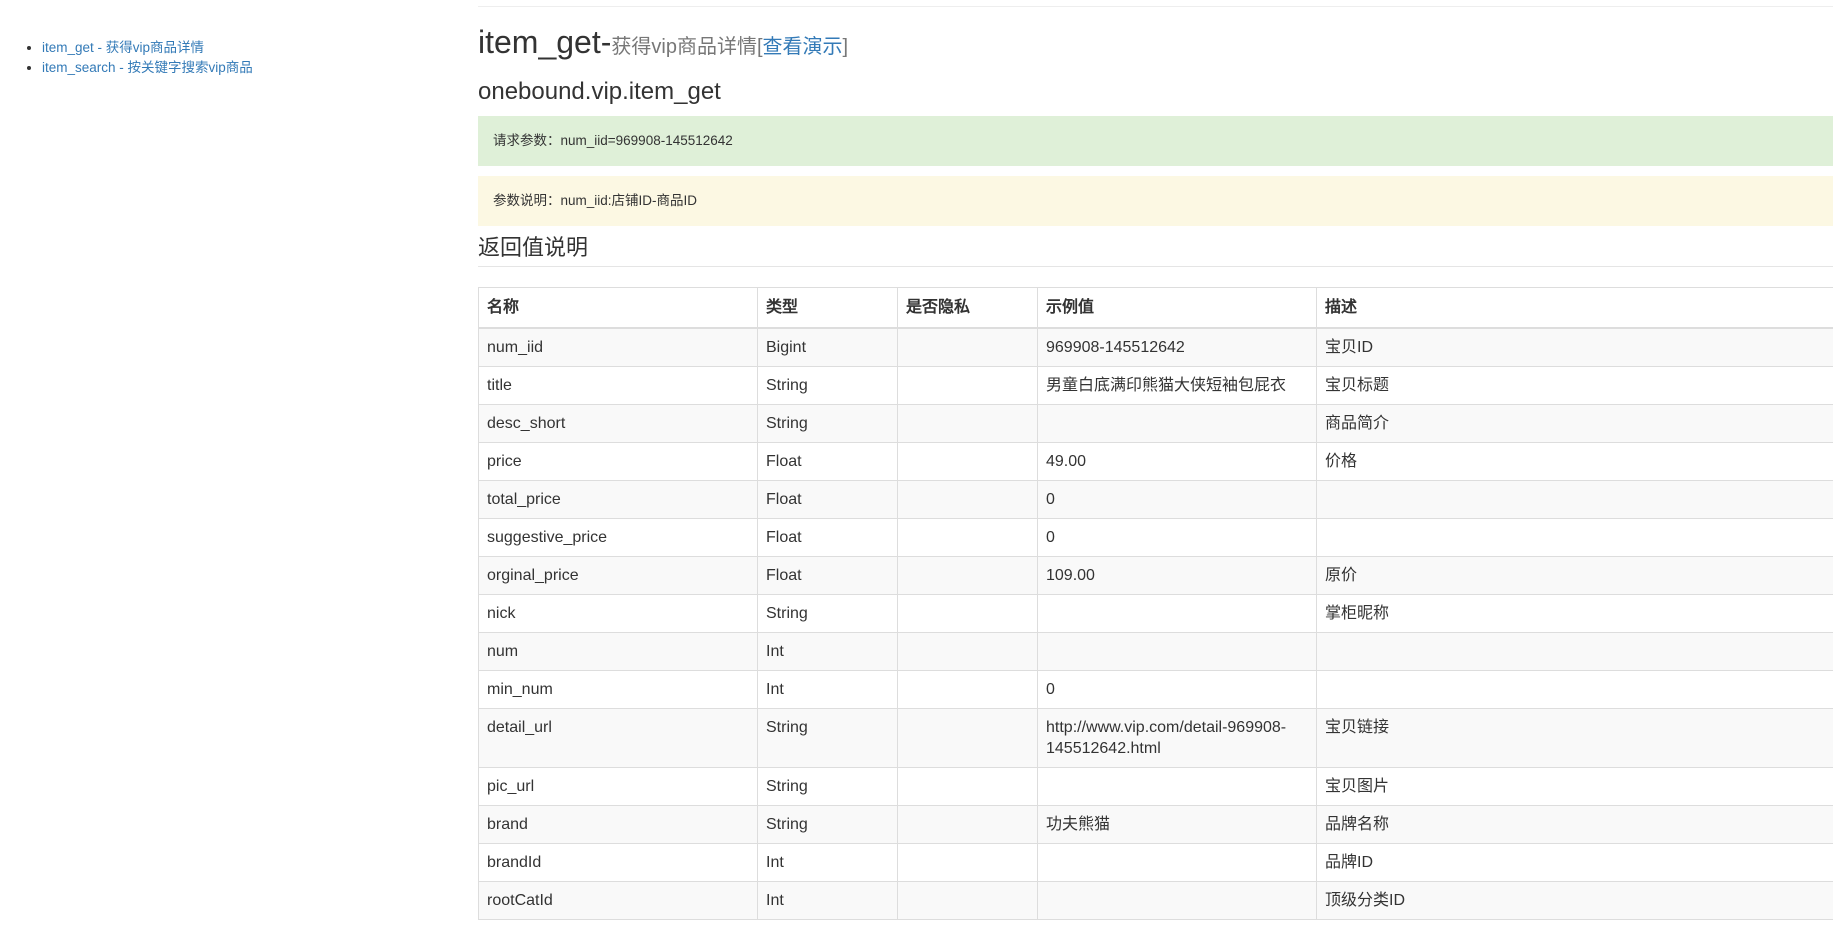 The width and height of the screenshot is (1833, 929). Describe the element at coordinates (967, 308) in the screenshot. I see `col-private-header: 是否隐私` at that location.